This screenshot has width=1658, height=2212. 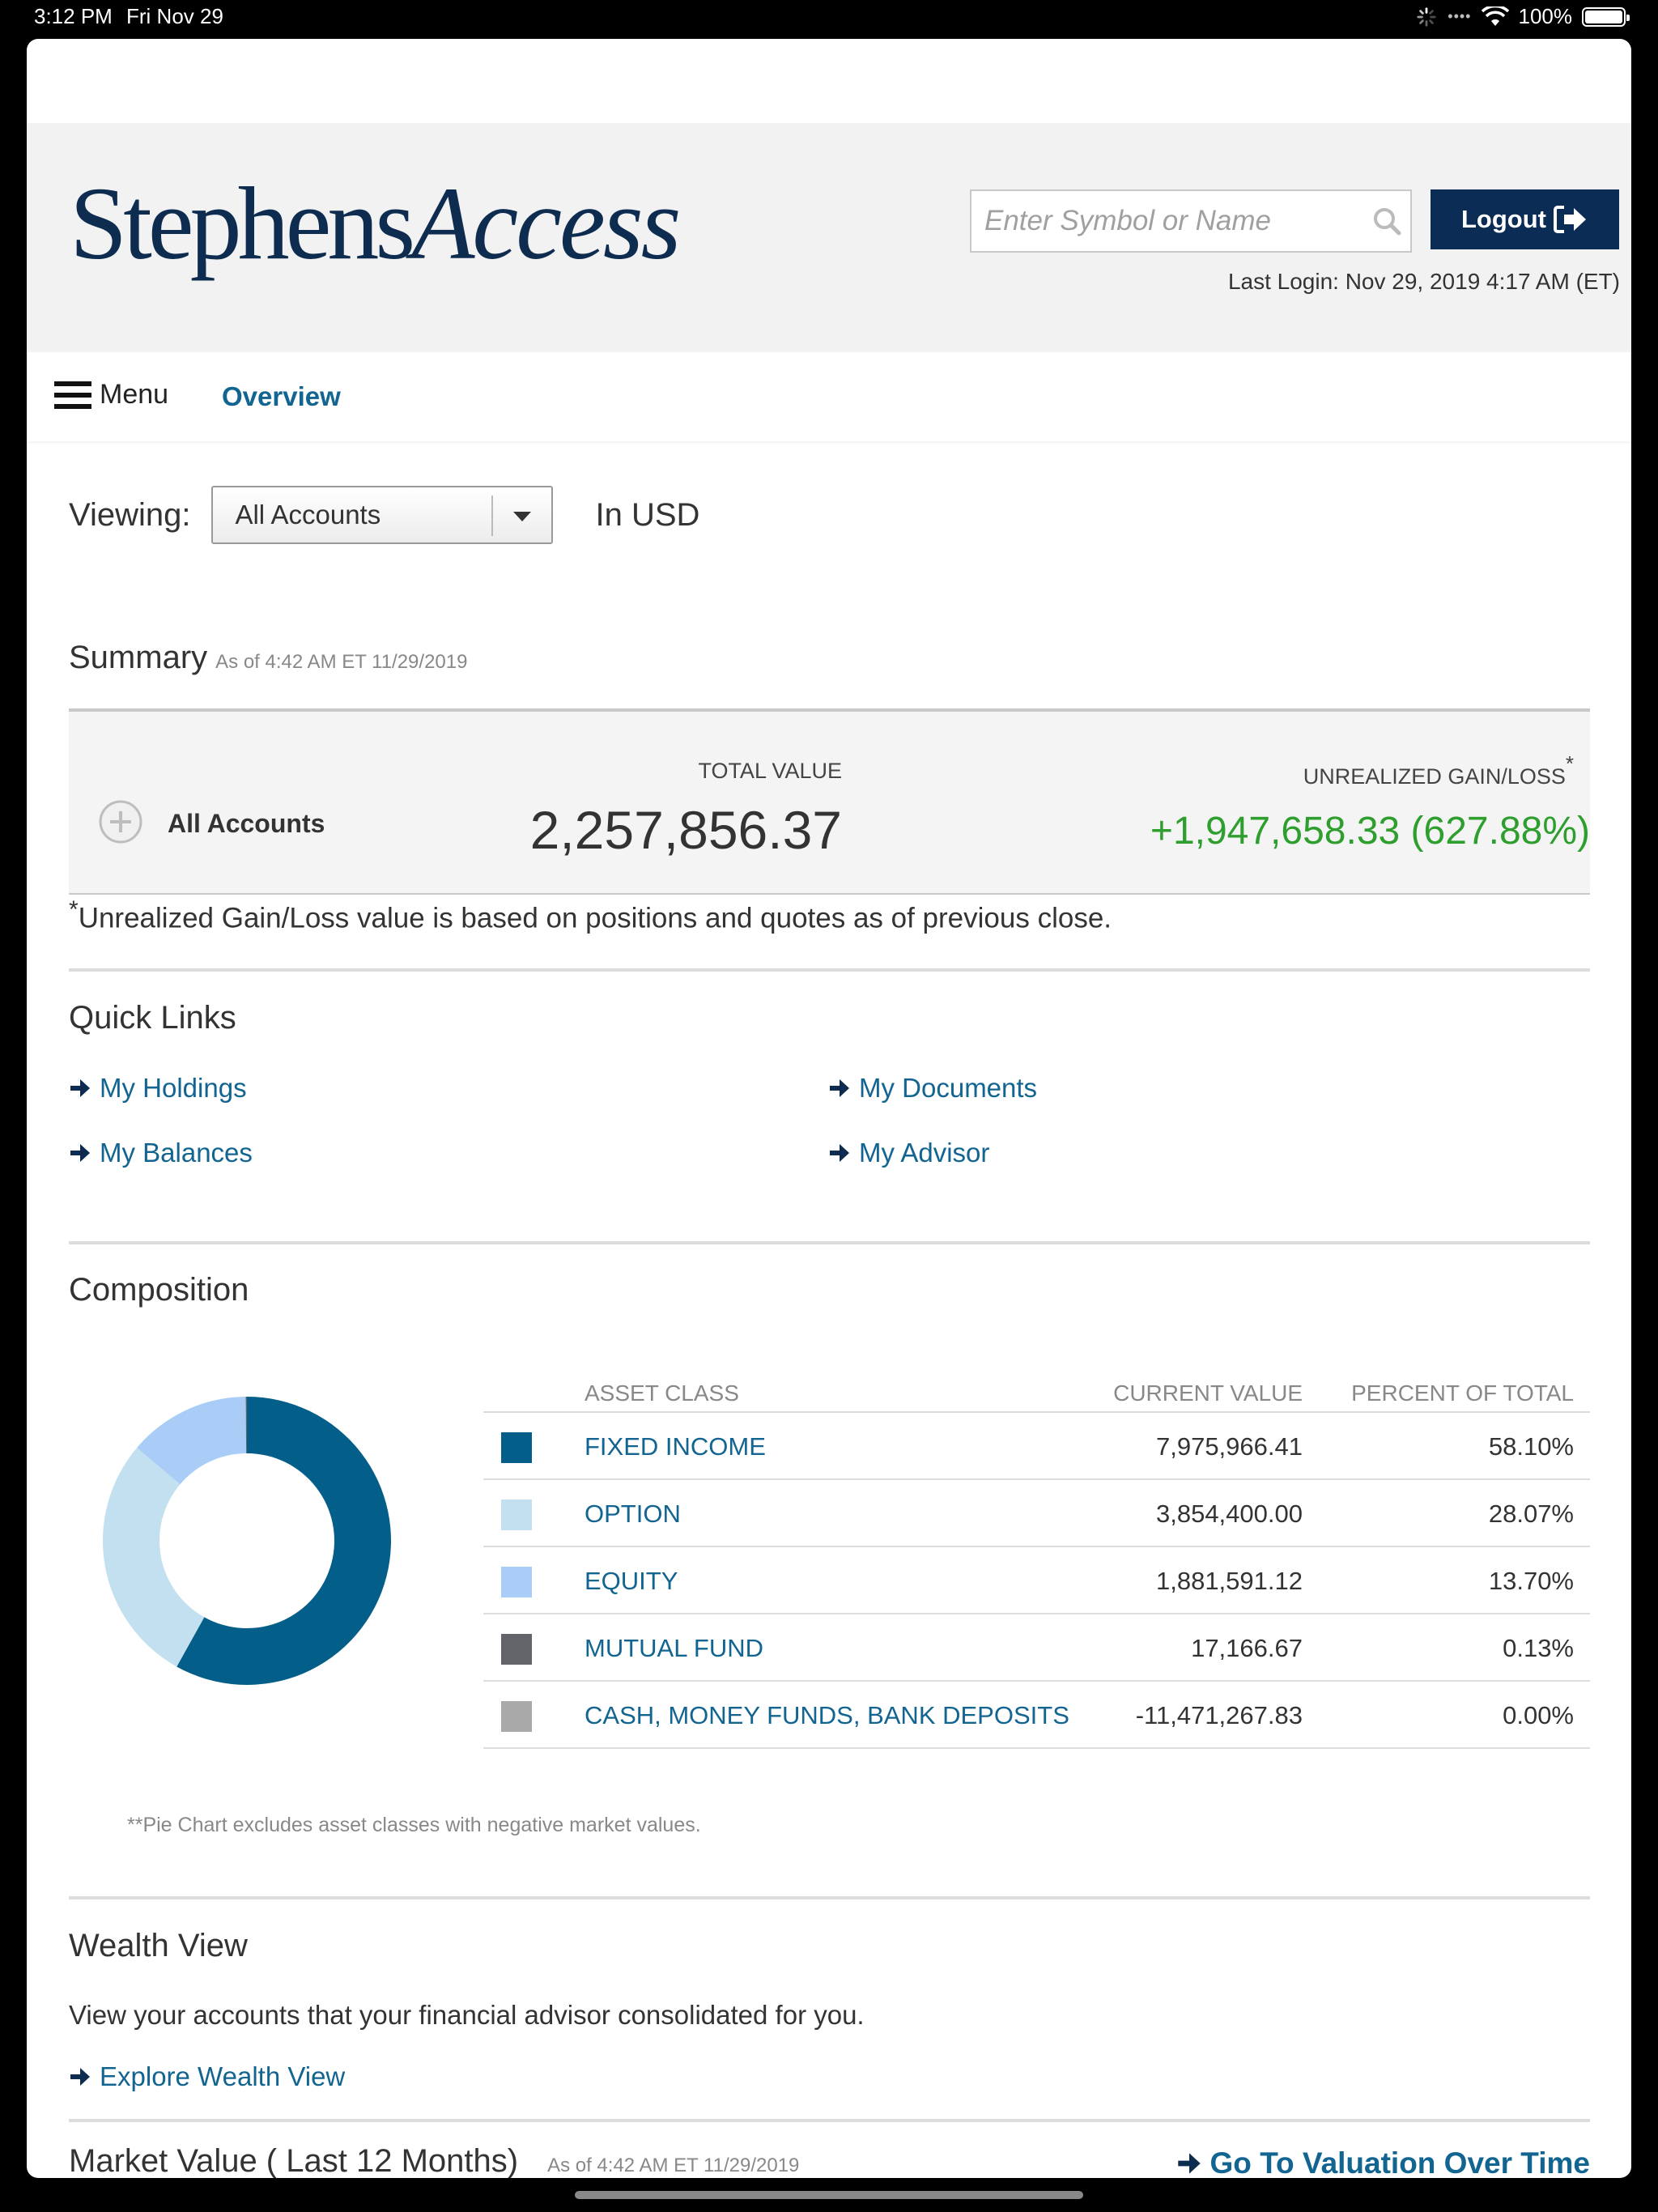 I want to click on search-icon, so click(x=1386, y=221).